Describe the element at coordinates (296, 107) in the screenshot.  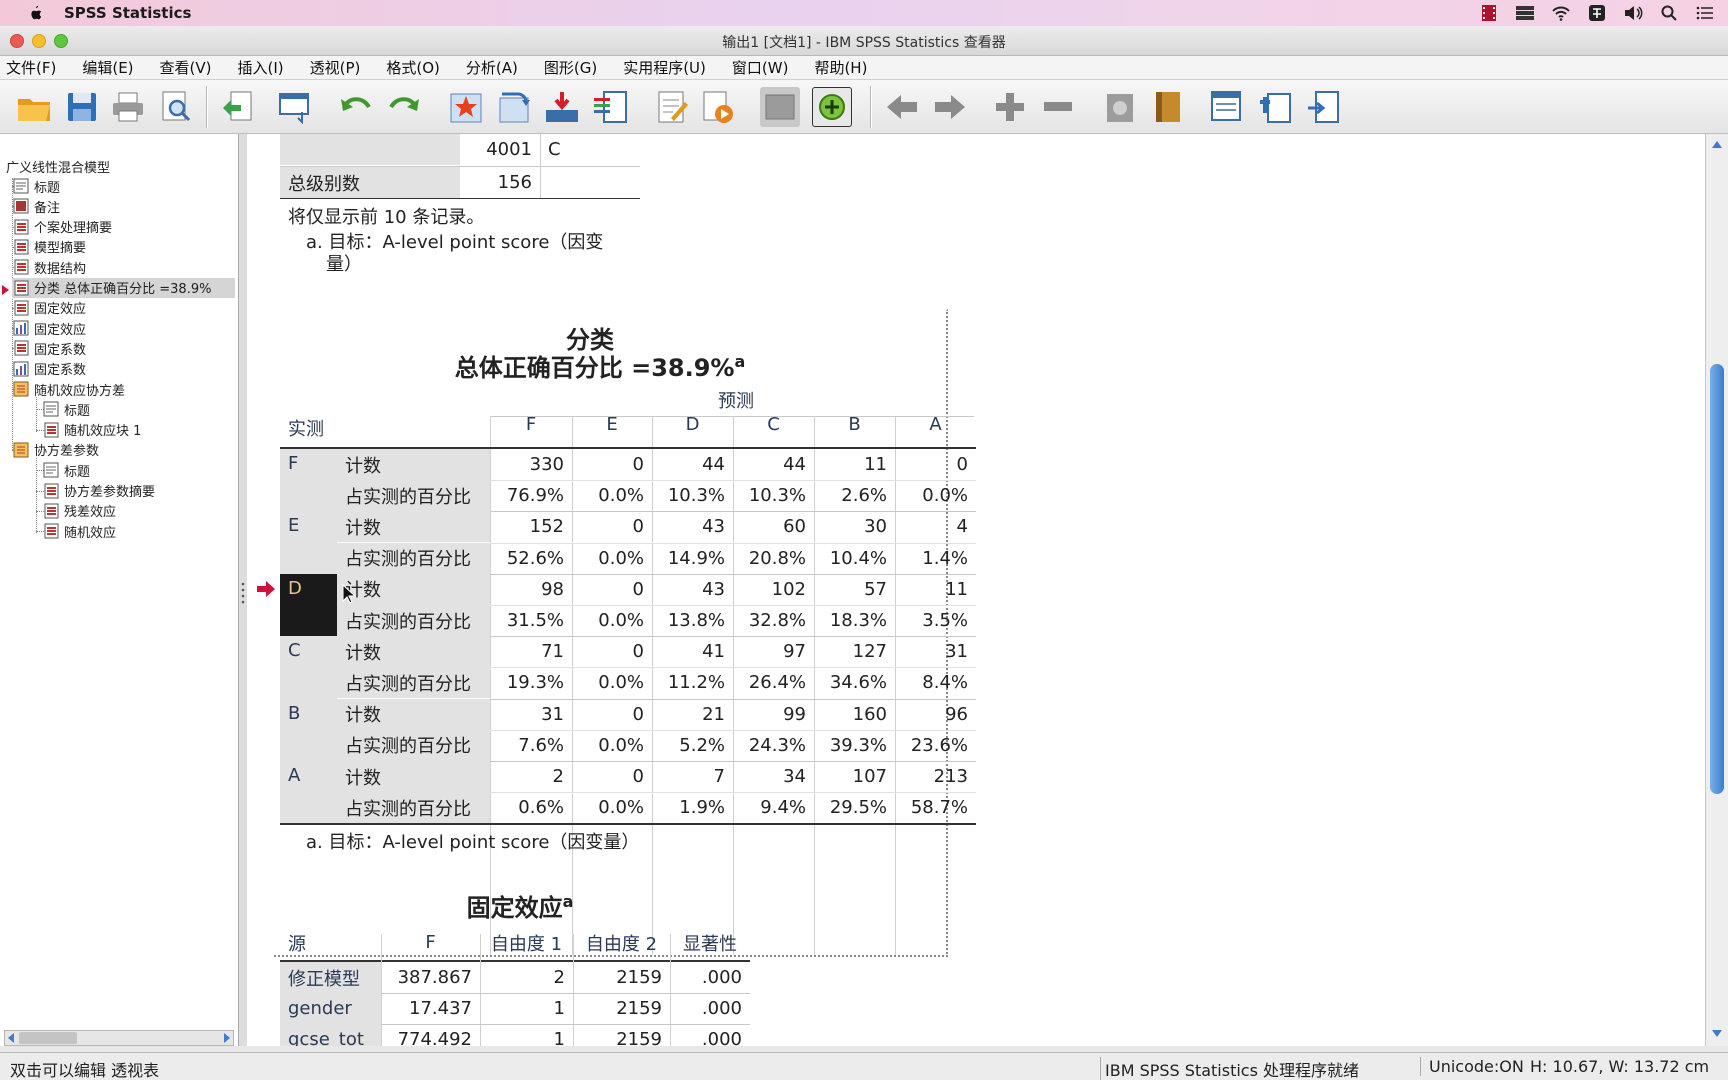
I see `recall-dialog-icon` at that location.